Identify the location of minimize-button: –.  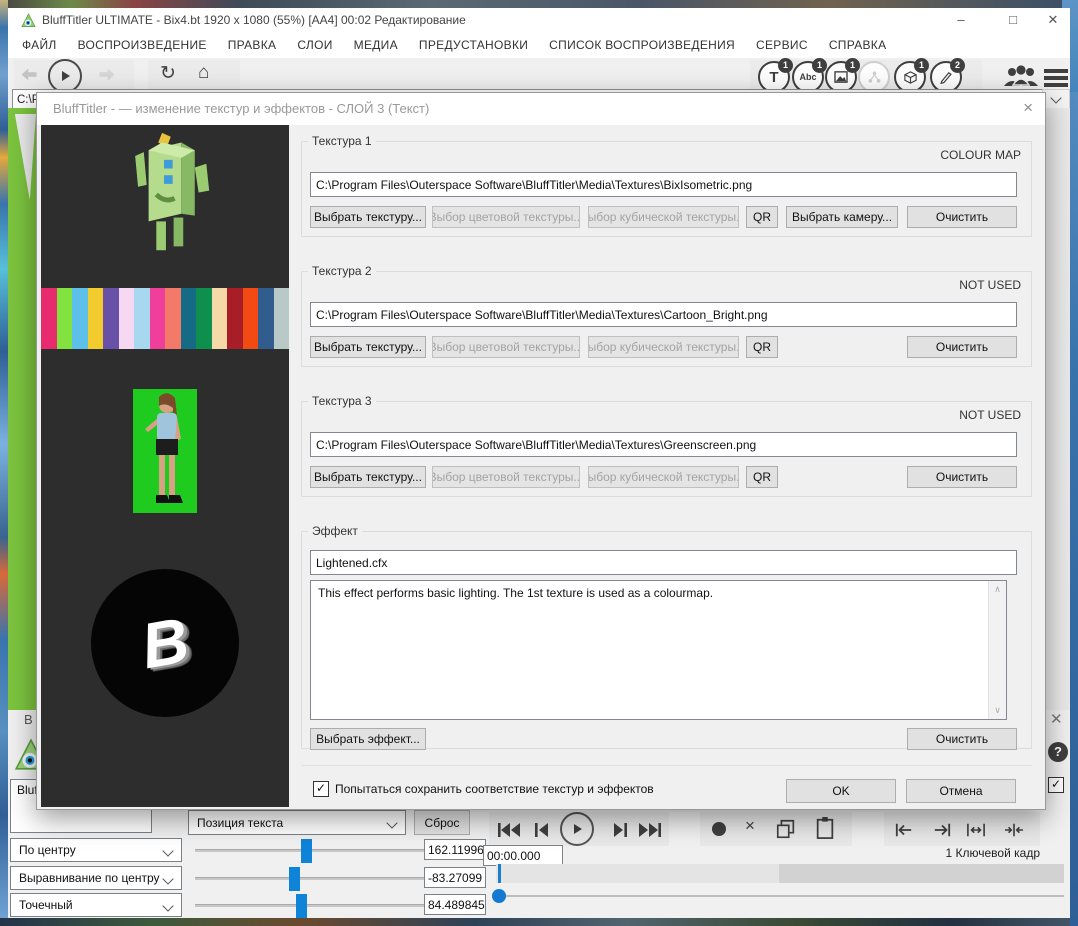
(961, 20).